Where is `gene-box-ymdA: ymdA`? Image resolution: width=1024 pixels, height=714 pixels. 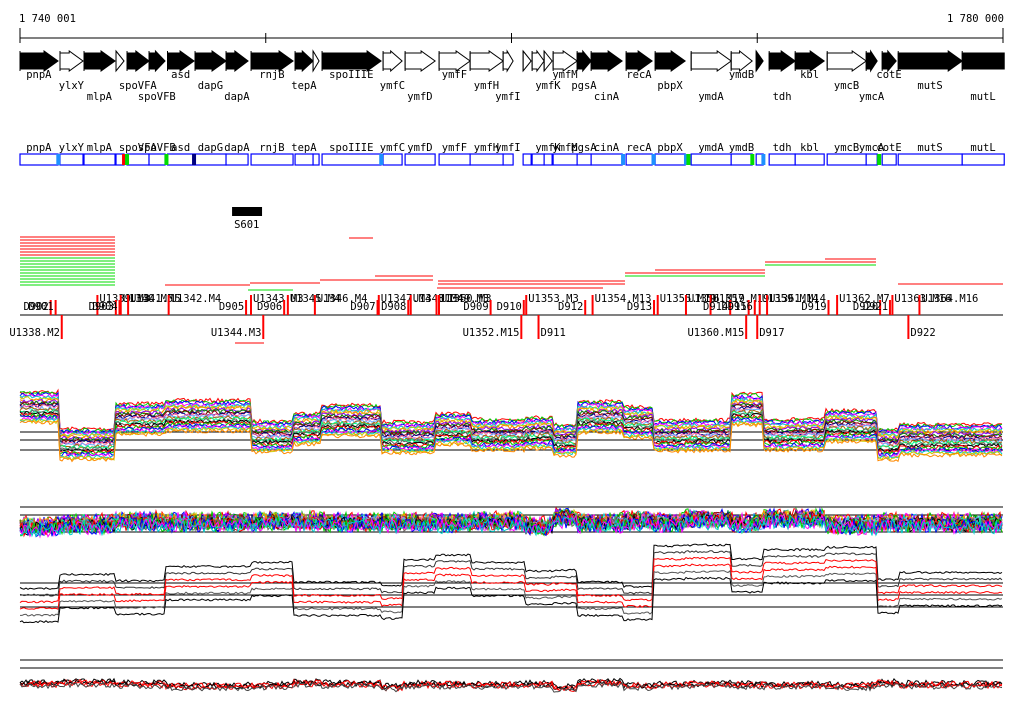
gene-box-ymdA: ymdA is located at coordinates (711, 154).